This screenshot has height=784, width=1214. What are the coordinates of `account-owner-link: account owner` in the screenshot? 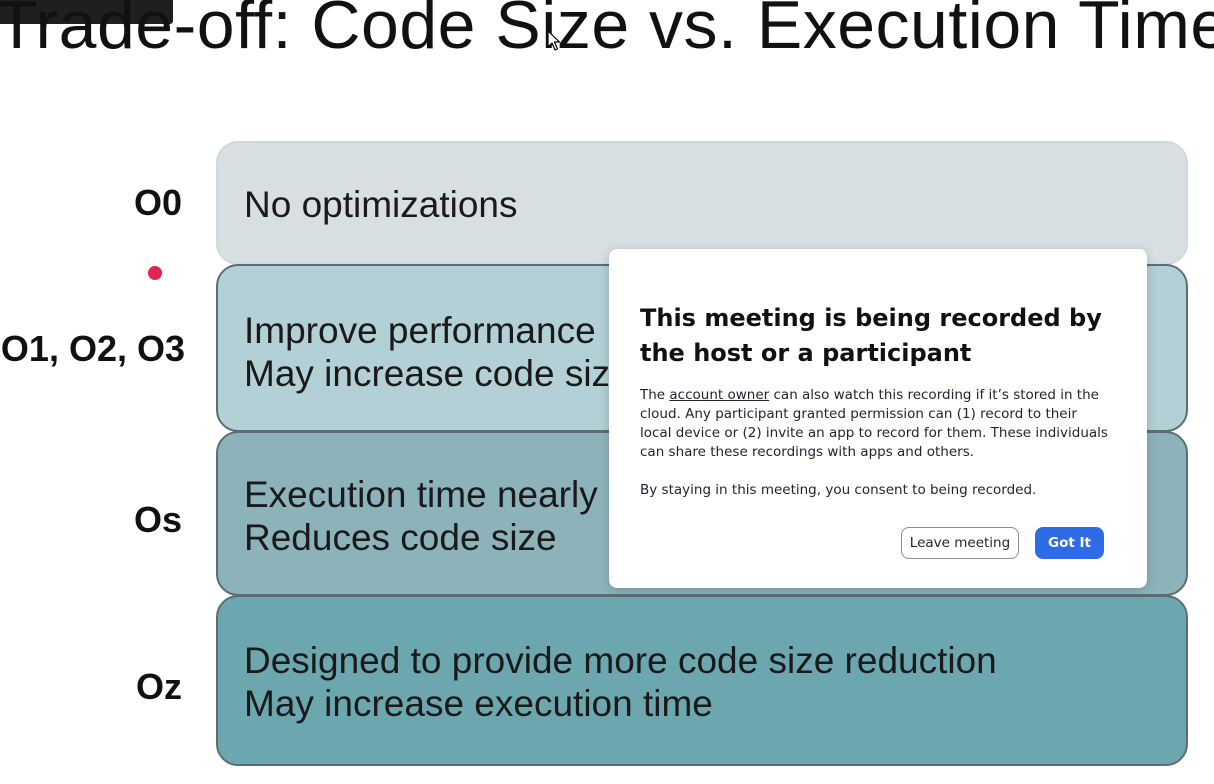 It's located at (719, 395).